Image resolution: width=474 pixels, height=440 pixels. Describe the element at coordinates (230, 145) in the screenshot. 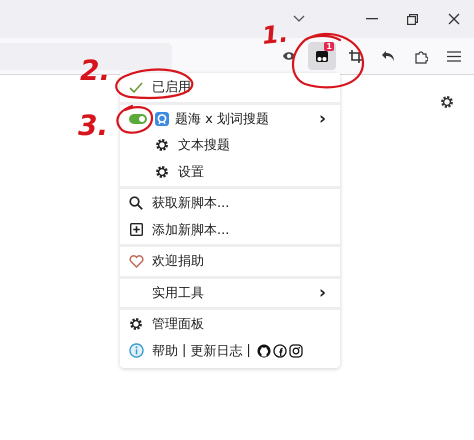

I see `command-menu-item: 文本搜题` at that location.